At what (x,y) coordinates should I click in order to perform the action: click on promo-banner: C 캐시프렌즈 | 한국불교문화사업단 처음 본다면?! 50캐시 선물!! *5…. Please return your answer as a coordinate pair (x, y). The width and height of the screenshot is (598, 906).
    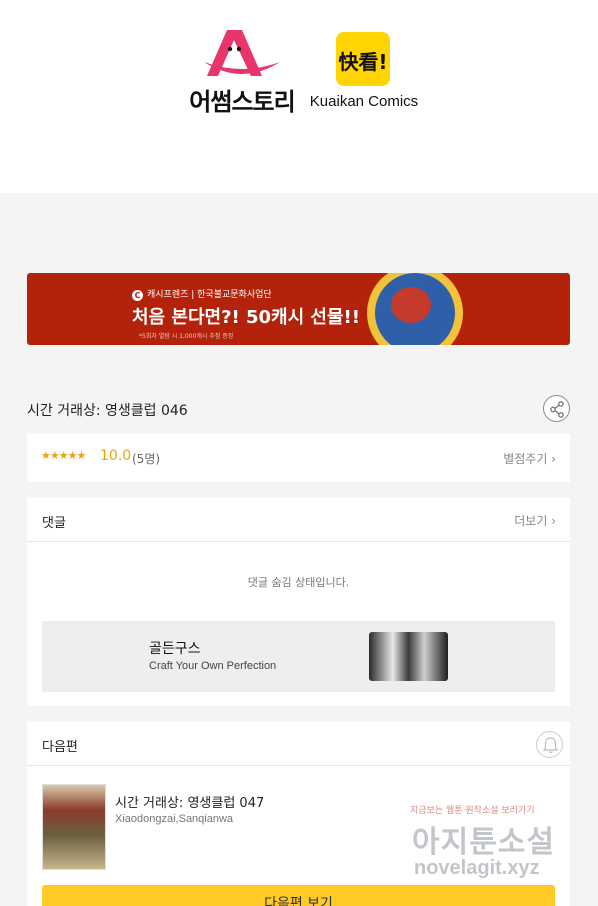
    Looking at the image, I should click on (298, 309).